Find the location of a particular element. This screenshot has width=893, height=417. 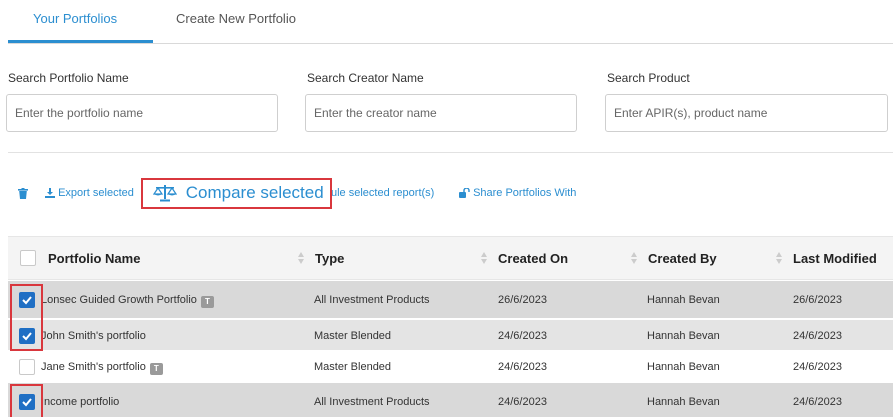

portfolio-name-cell: Lonsec Guided Growth Portfolio T is located at coordinates (127, 301).